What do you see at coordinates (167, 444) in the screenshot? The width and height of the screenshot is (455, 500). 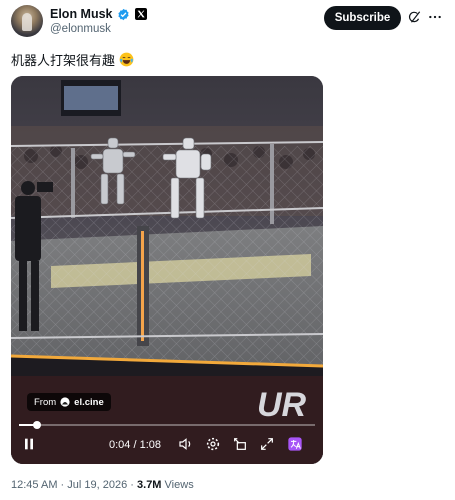 I see `video-controls: 0:04 / 1:08` at bounding box center [167, 444].